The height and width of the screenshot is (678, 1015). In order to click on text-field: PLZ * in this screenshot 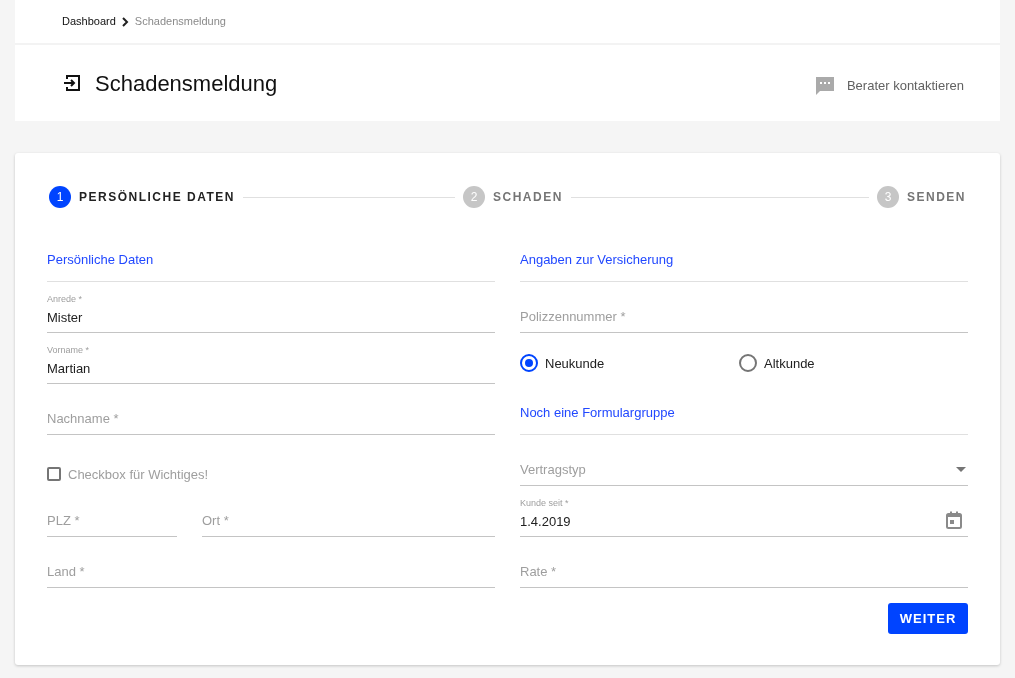, I will do `click(112, 523)`.